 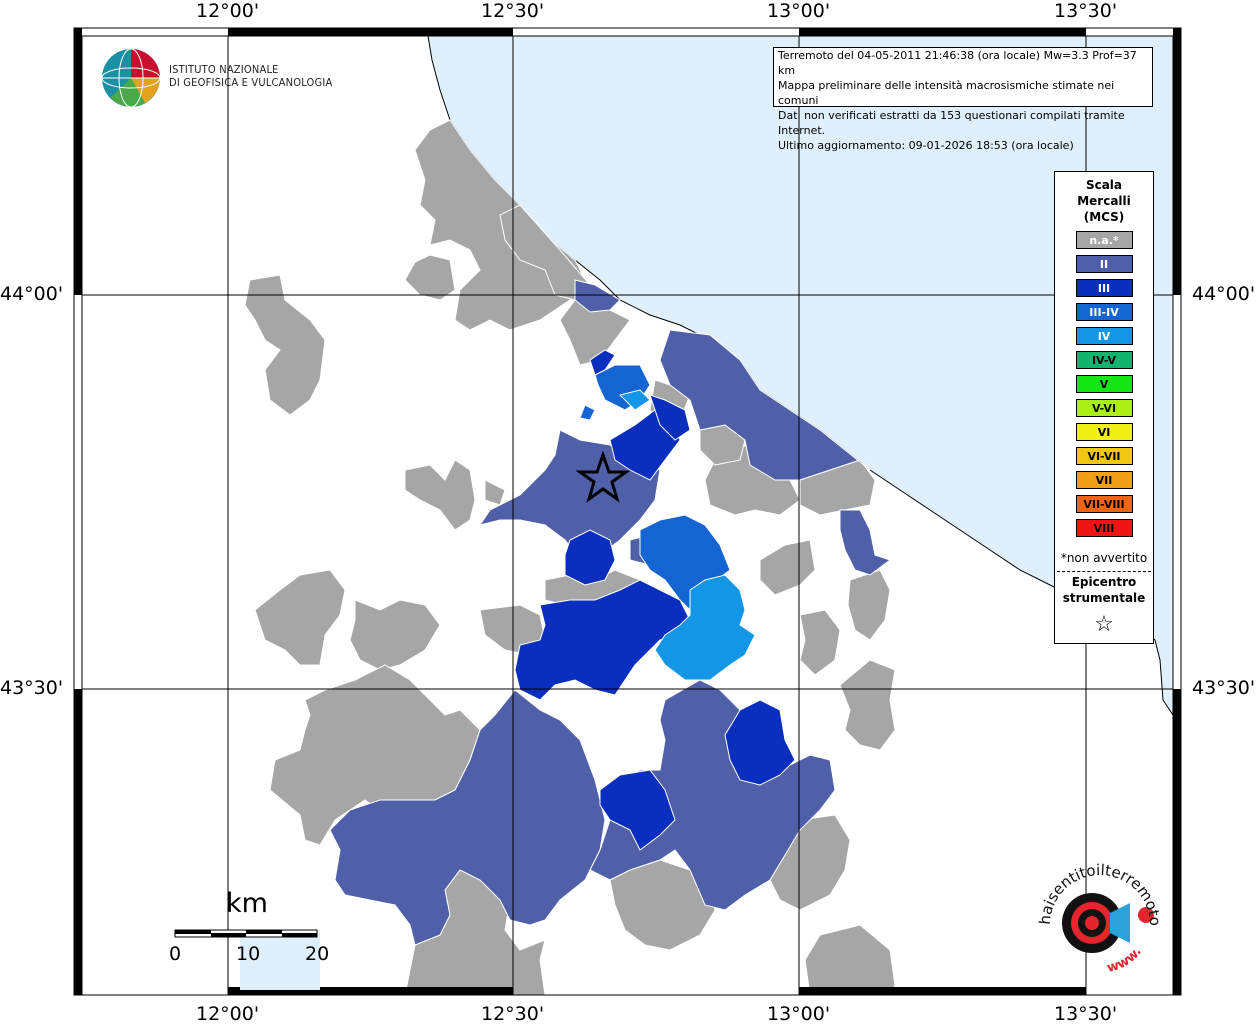 What do you see at coordinates (1104, 598) in the screenshot?
I see `legend-epicentro-line-2: strumentale` at bounding box center [1104, 598].